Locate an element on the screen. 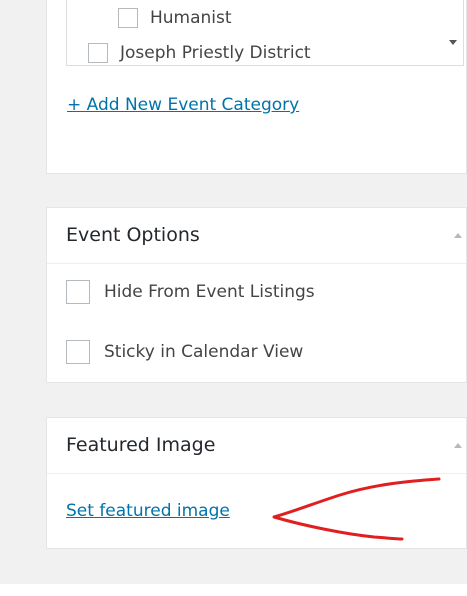  category-item-joseph-priestly-district: Joseph Priestly District is located at coordinates (199, 53).